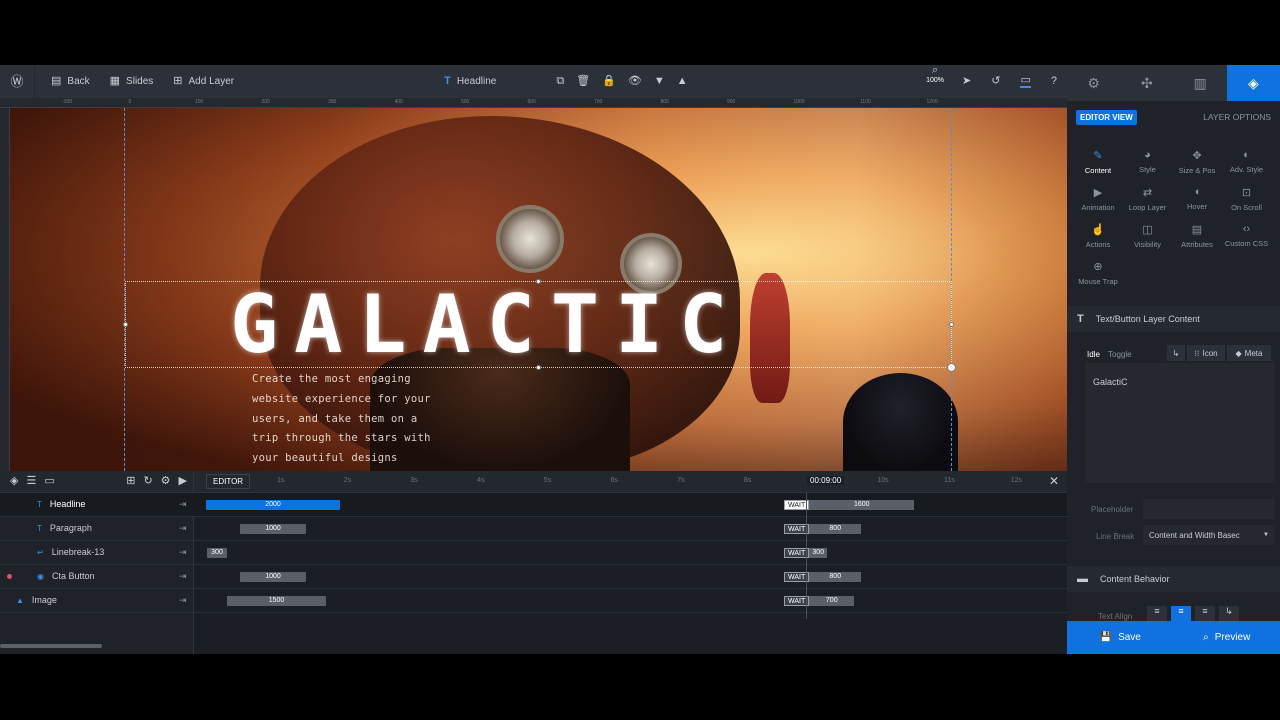 Image resolution: width=1280 pixels, height=720 pixels. What do you see at coordinates (1200, 83) in the screenshot?
I see `slides-tab-icon: ▥` at bounding box center [1200, 83].